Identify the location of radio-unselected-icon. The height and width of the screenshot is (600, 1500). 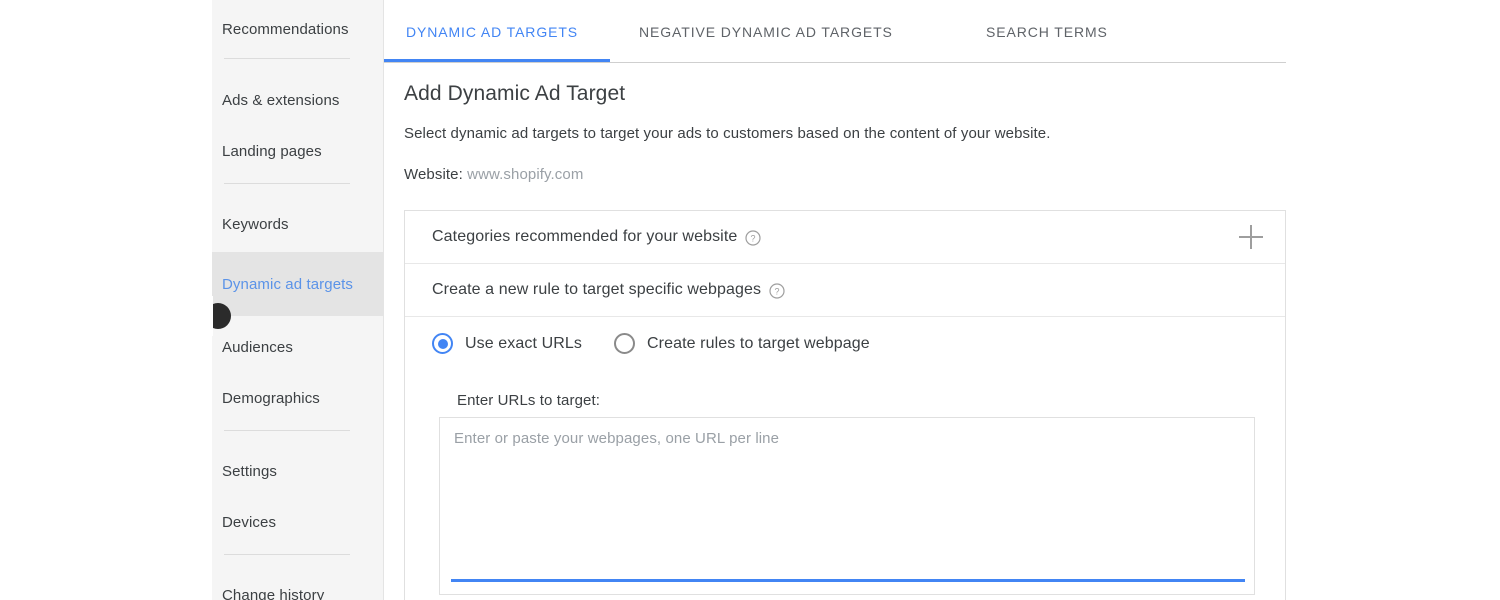
(624, 343).